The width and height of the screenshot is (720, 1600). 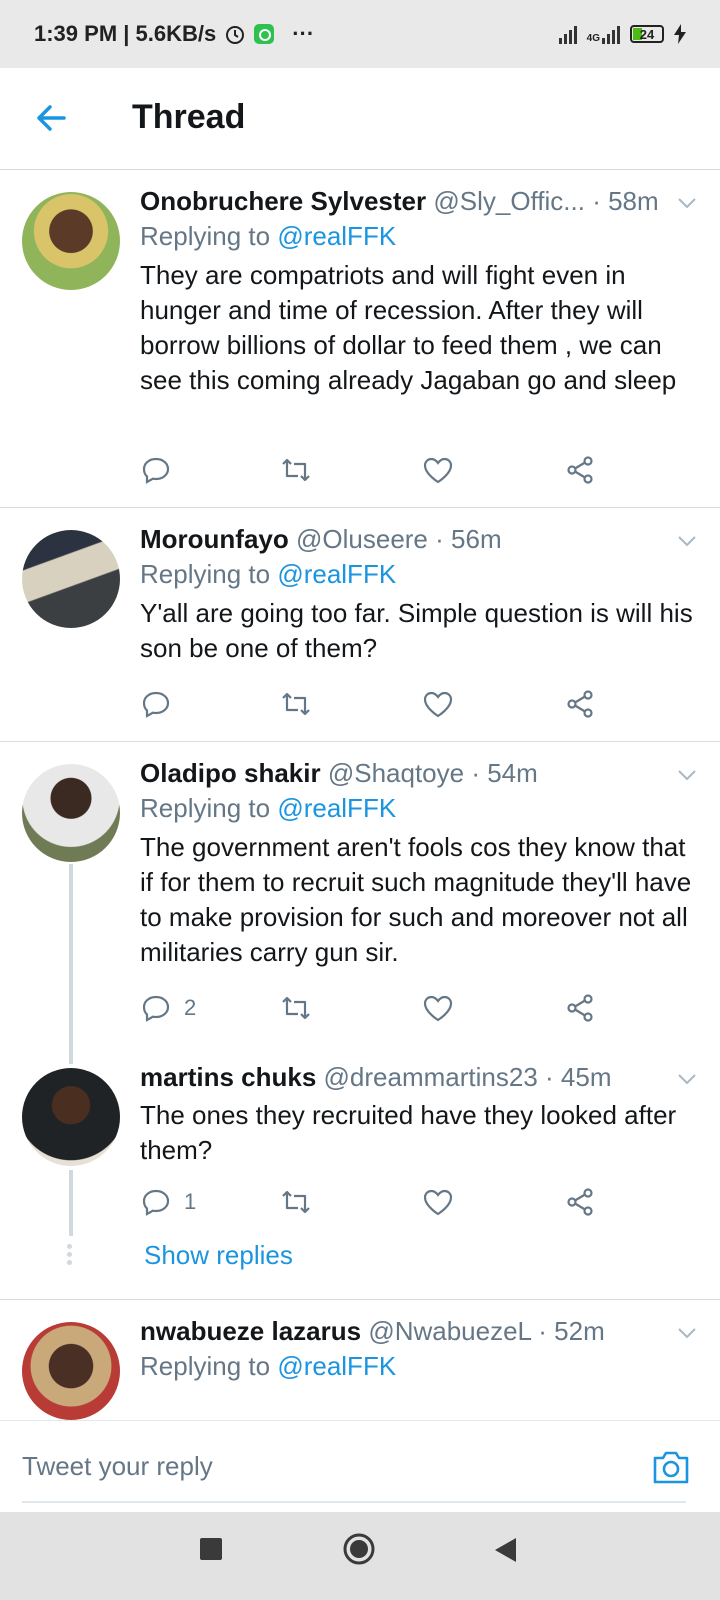 What do you see at coordinates (303, 33) in the screenshot?
I see `more-notifications: ···` at bounding box center [303, 33].